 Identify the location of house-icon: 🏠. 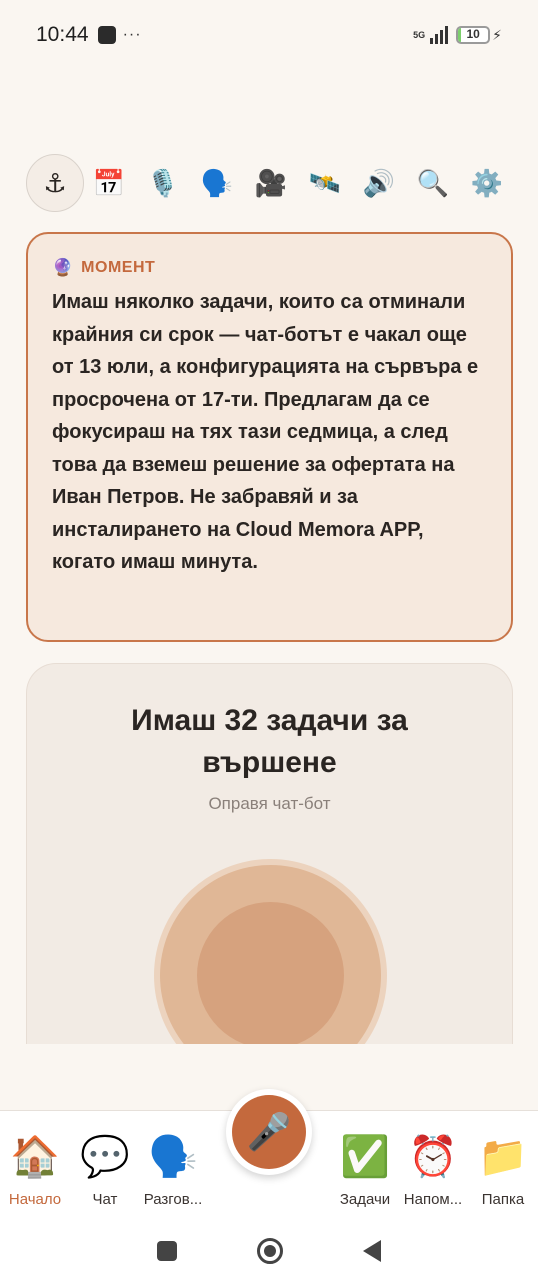
(35, 1157).